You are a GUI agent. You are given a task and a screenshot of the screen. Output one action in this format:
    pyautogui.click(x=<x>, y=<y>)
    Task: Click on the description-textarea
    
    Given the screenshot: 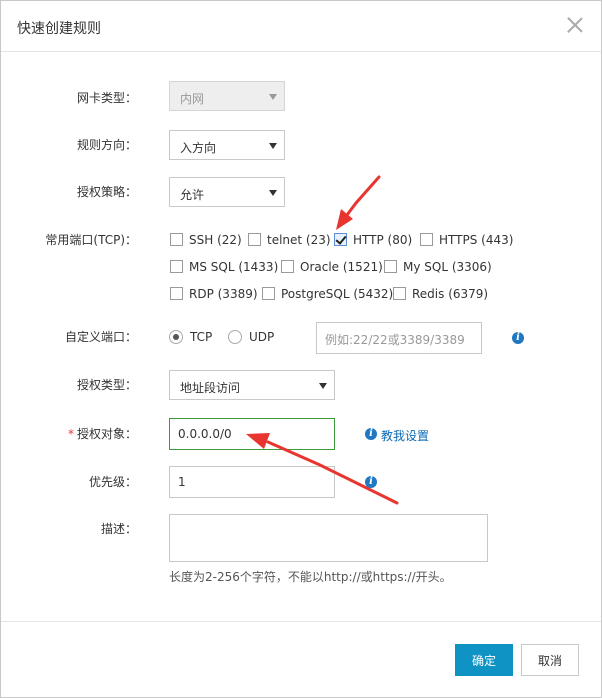 What is the action you would take?
    pyautogui.click(x=328, y=538)
    